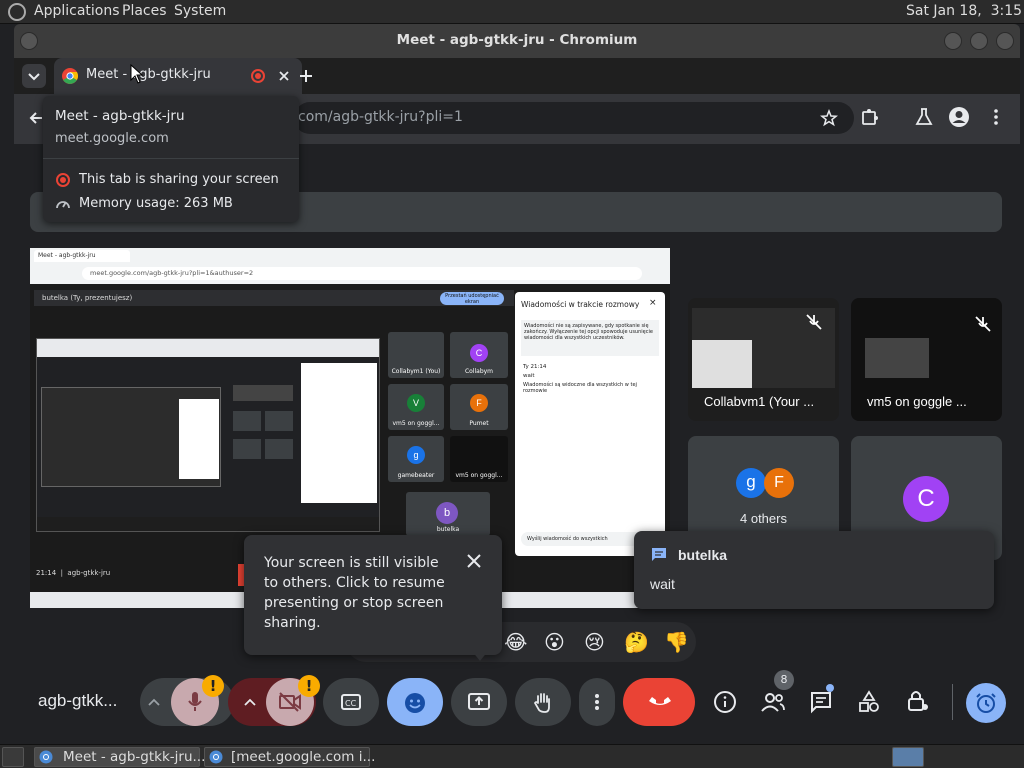 This screenshot has height=768, width=1024. I want to click on activities-shapes-icon, so click(869, 702).